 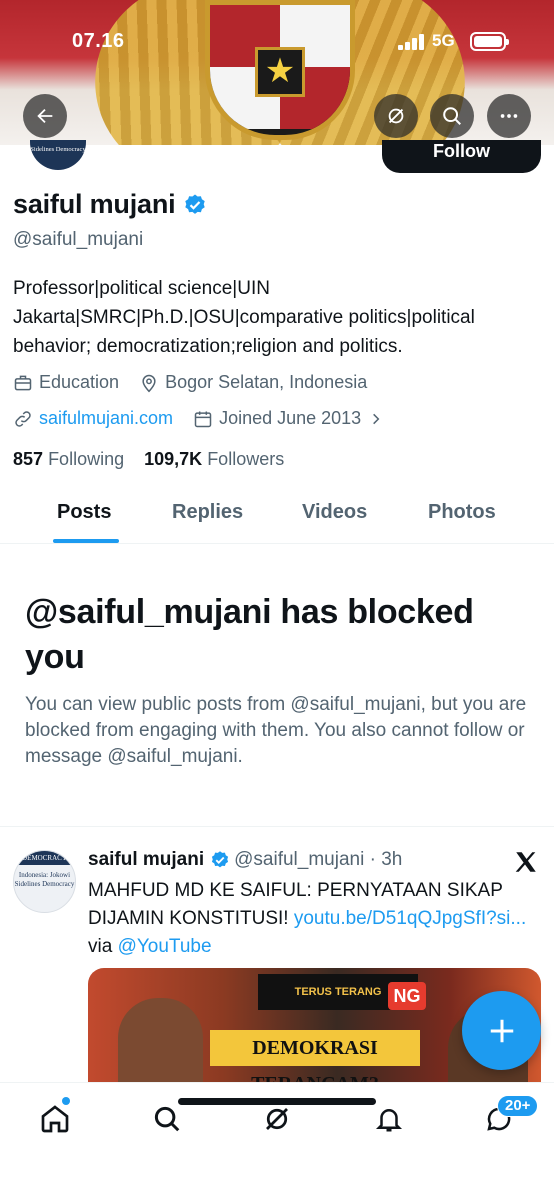 I want to click on tweet-header: saiful mujani @saiful_mujani · 3h, so click(x=245, y=860).